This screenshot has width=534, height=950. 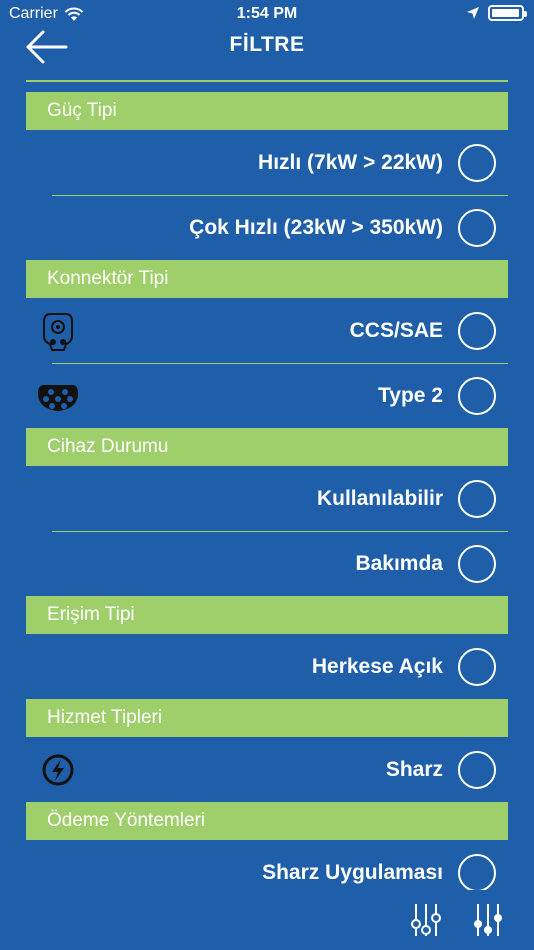 What do you see at coordinates (267, 615) in the screenshot?
I see `section-header-access-type: Erişim Tipi` at bounding box center [267, 615].